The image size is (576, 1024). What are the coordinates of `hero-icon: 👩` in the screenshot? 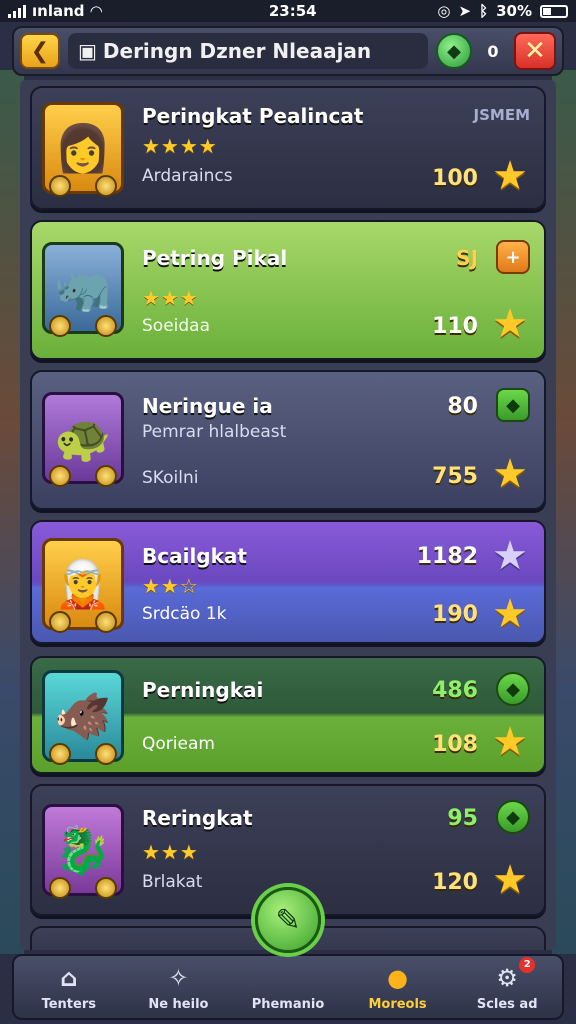 It's located at (83, 147).